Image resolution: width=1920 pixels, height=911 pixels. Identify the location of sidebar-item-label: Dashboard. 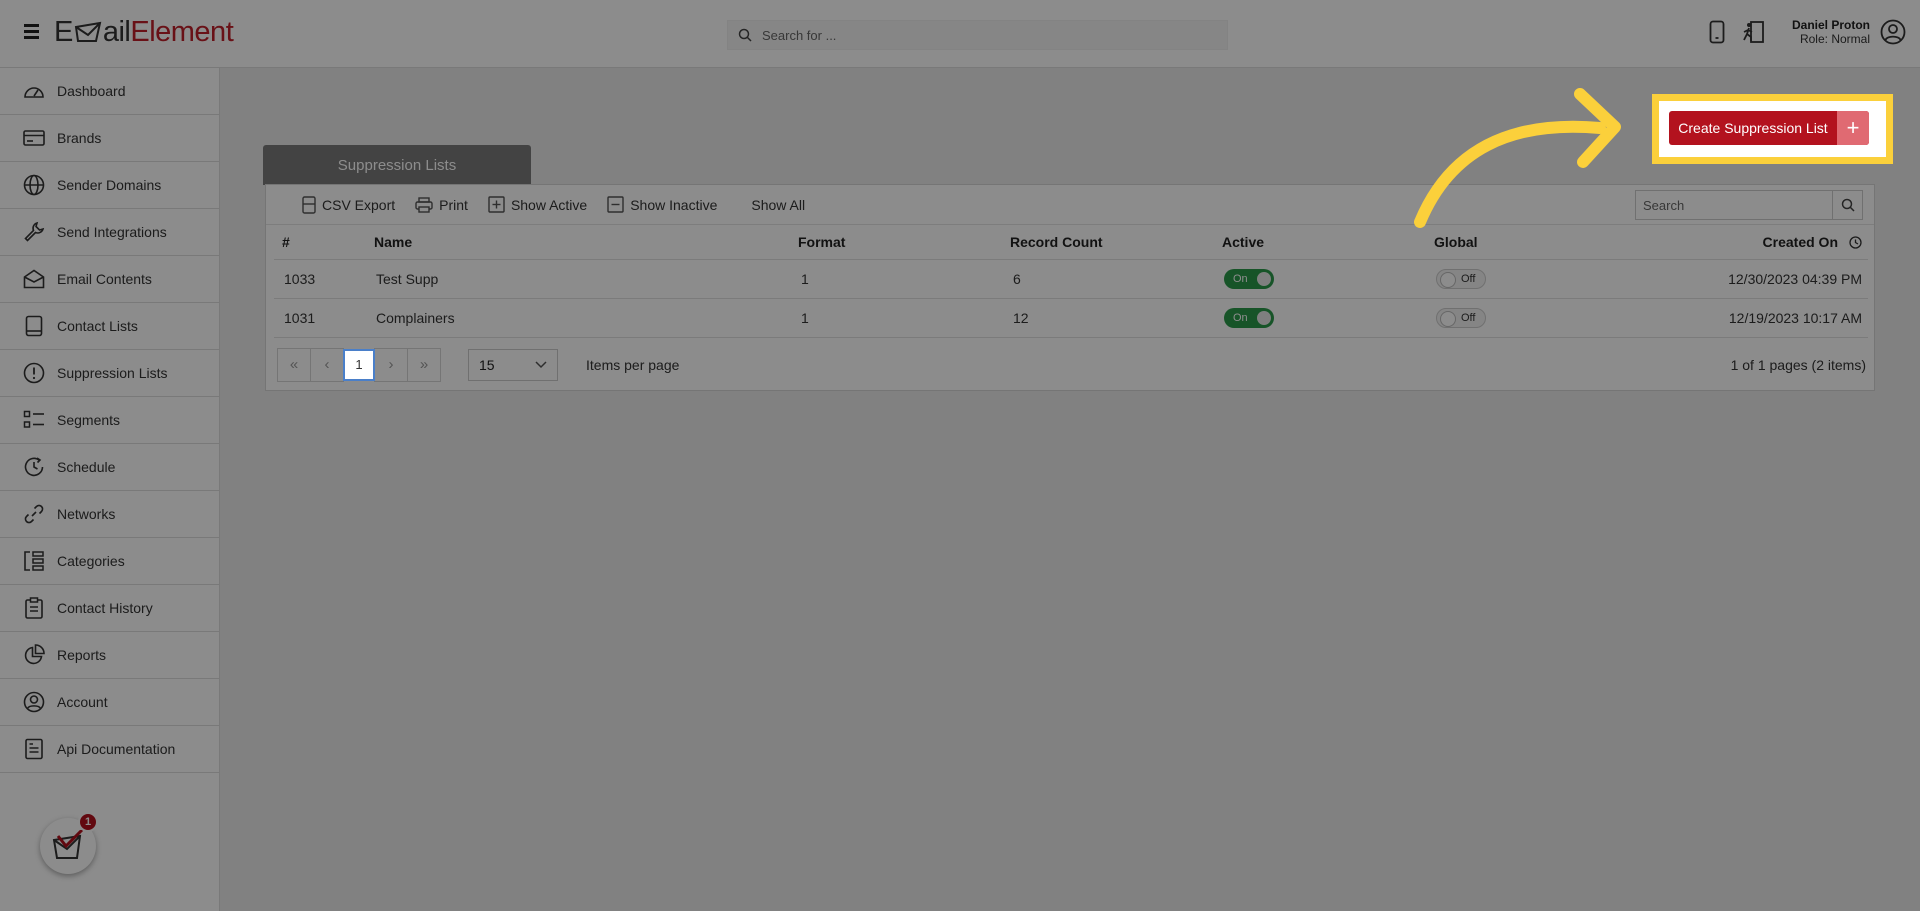
(91, 91).